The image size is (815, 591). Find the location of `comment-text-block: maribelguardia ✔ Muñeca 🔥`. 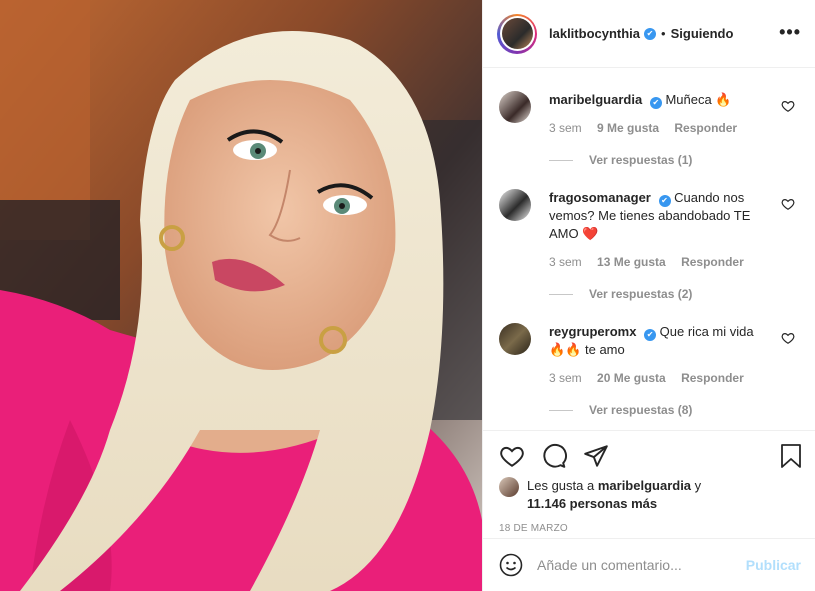

comment-text-block: maribelguardia ✔ Muñeca 🔥 is located at coordinates (649, 100).